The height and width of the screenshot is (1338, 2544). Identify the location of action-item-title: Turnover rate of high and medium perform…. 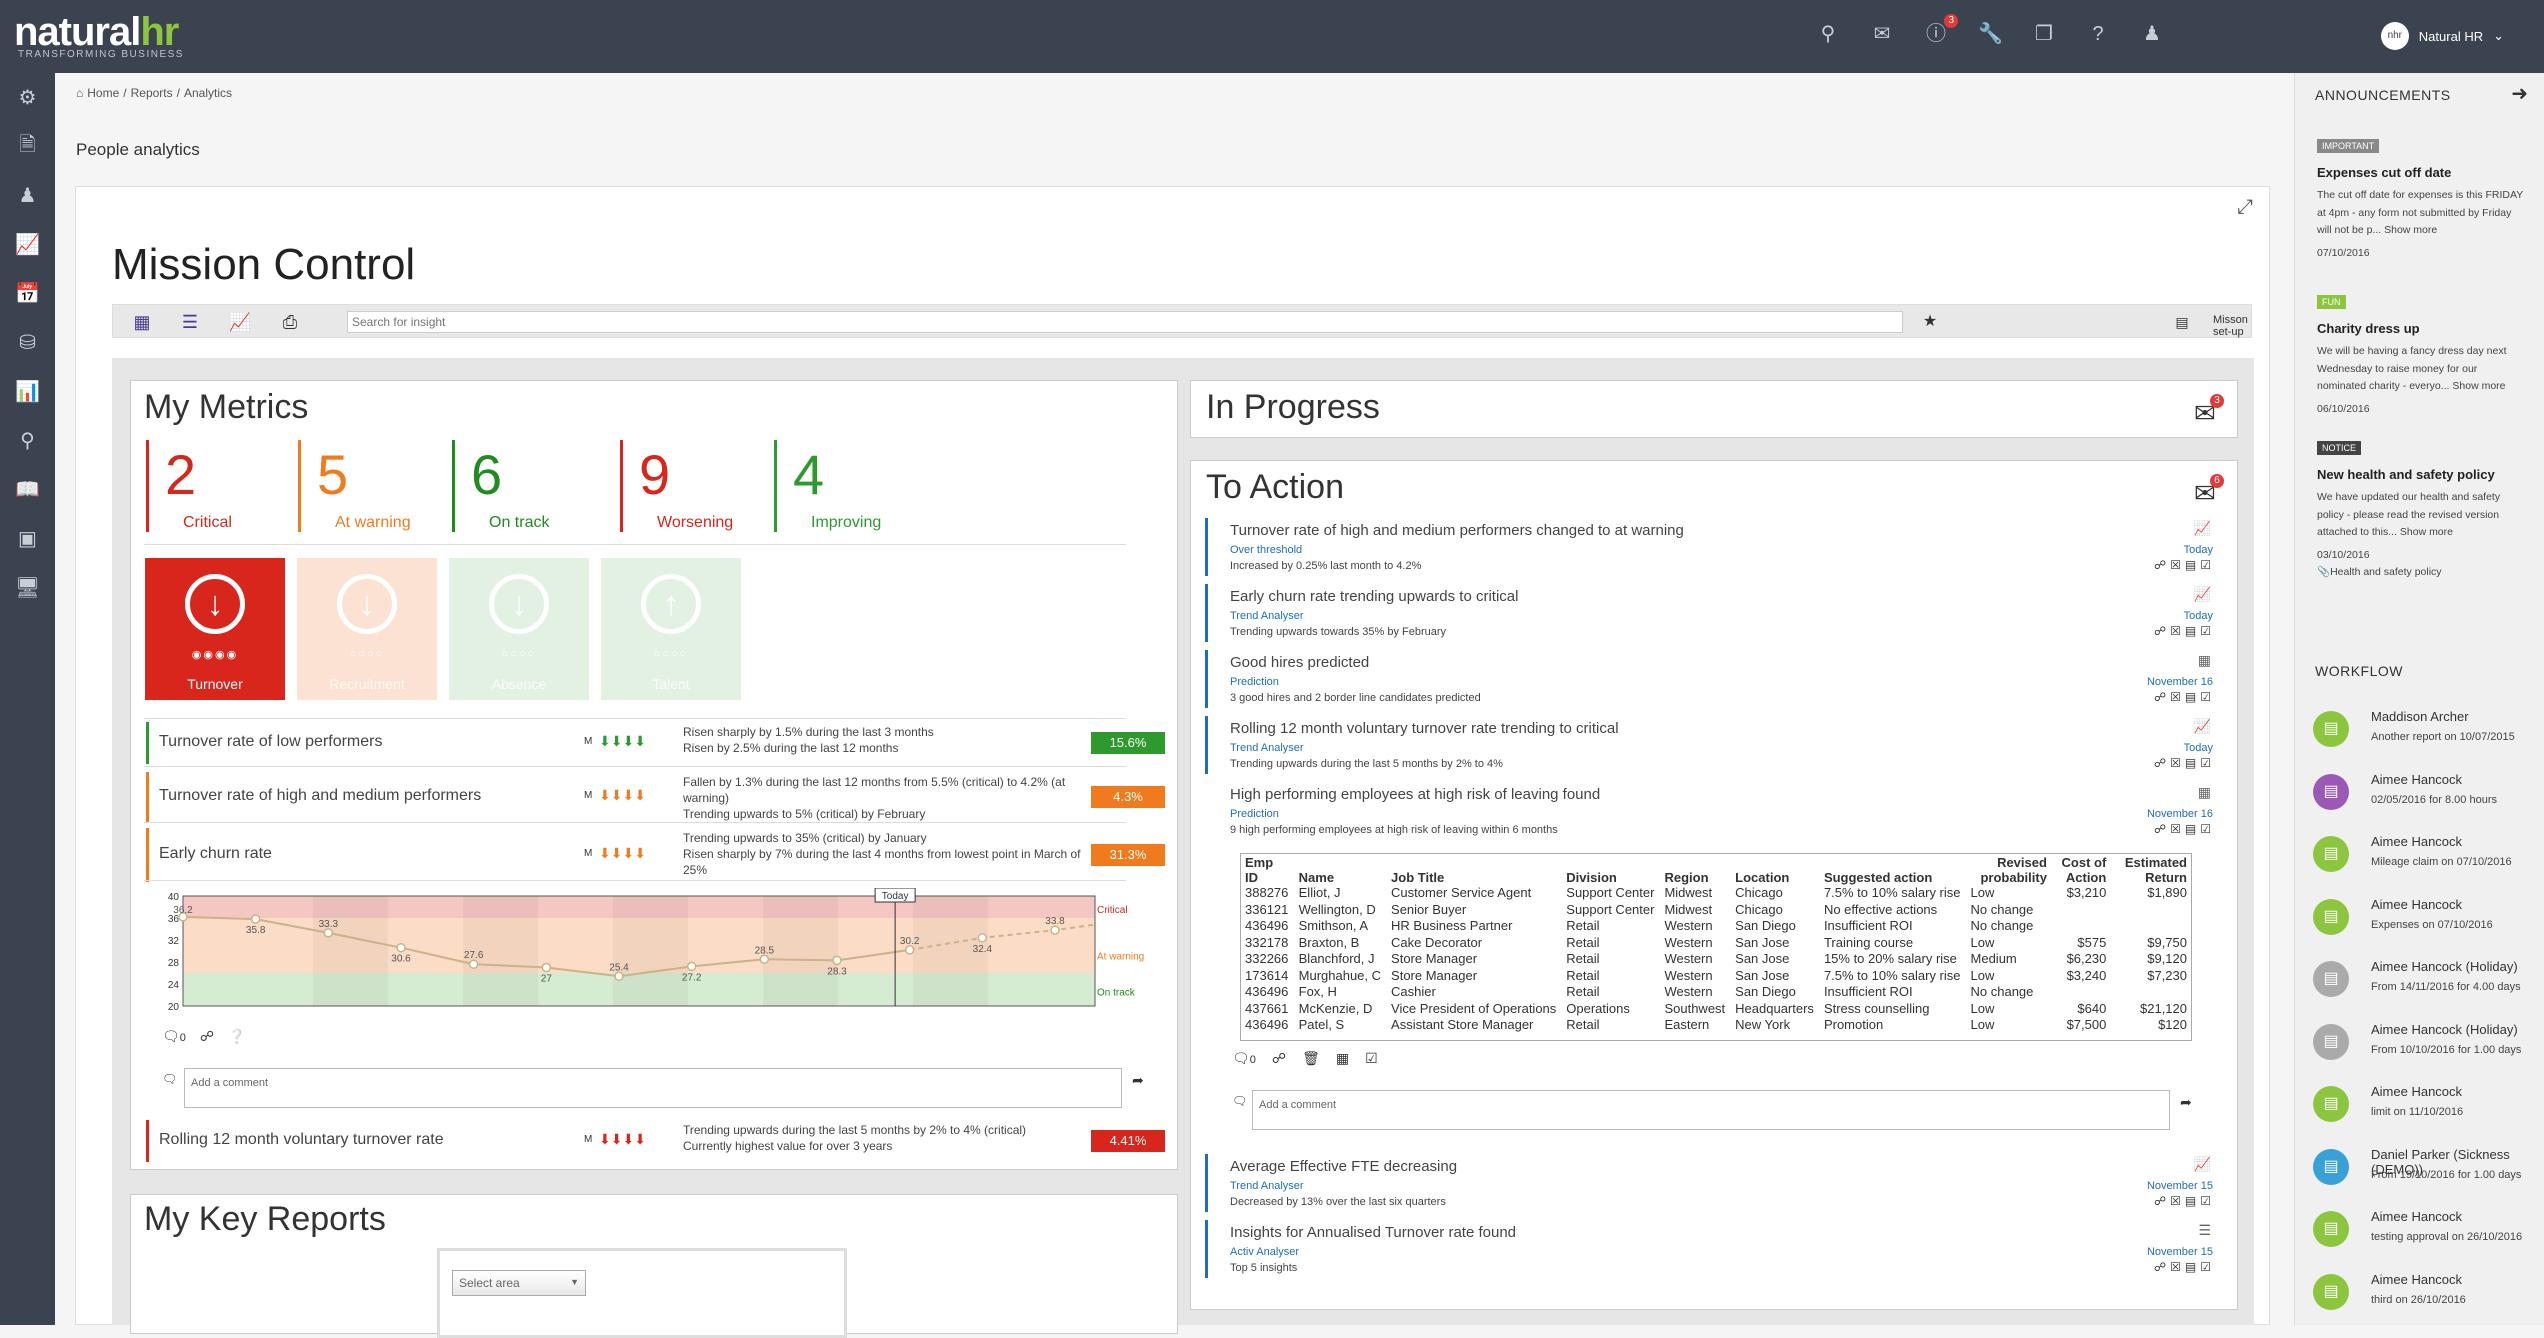
(1457, 530).